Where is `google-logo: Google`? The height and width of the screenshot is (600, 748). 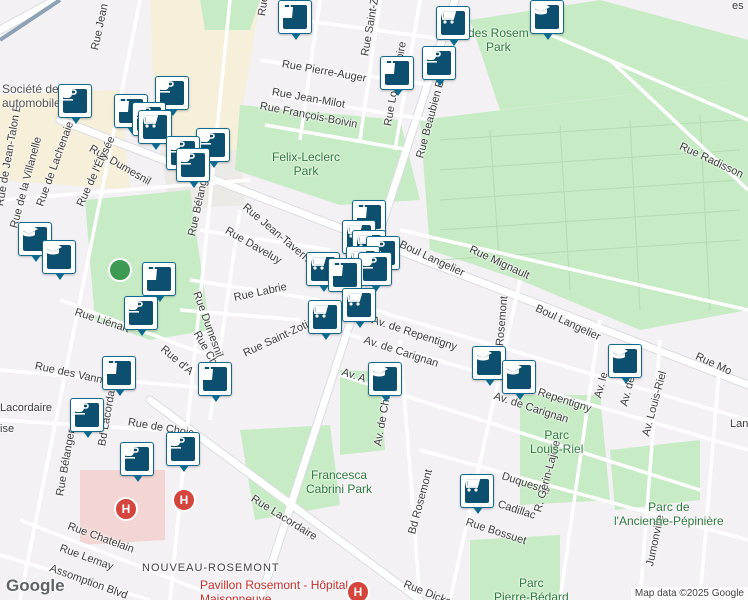
google-logo: Google is located at coordinates (35, 585).